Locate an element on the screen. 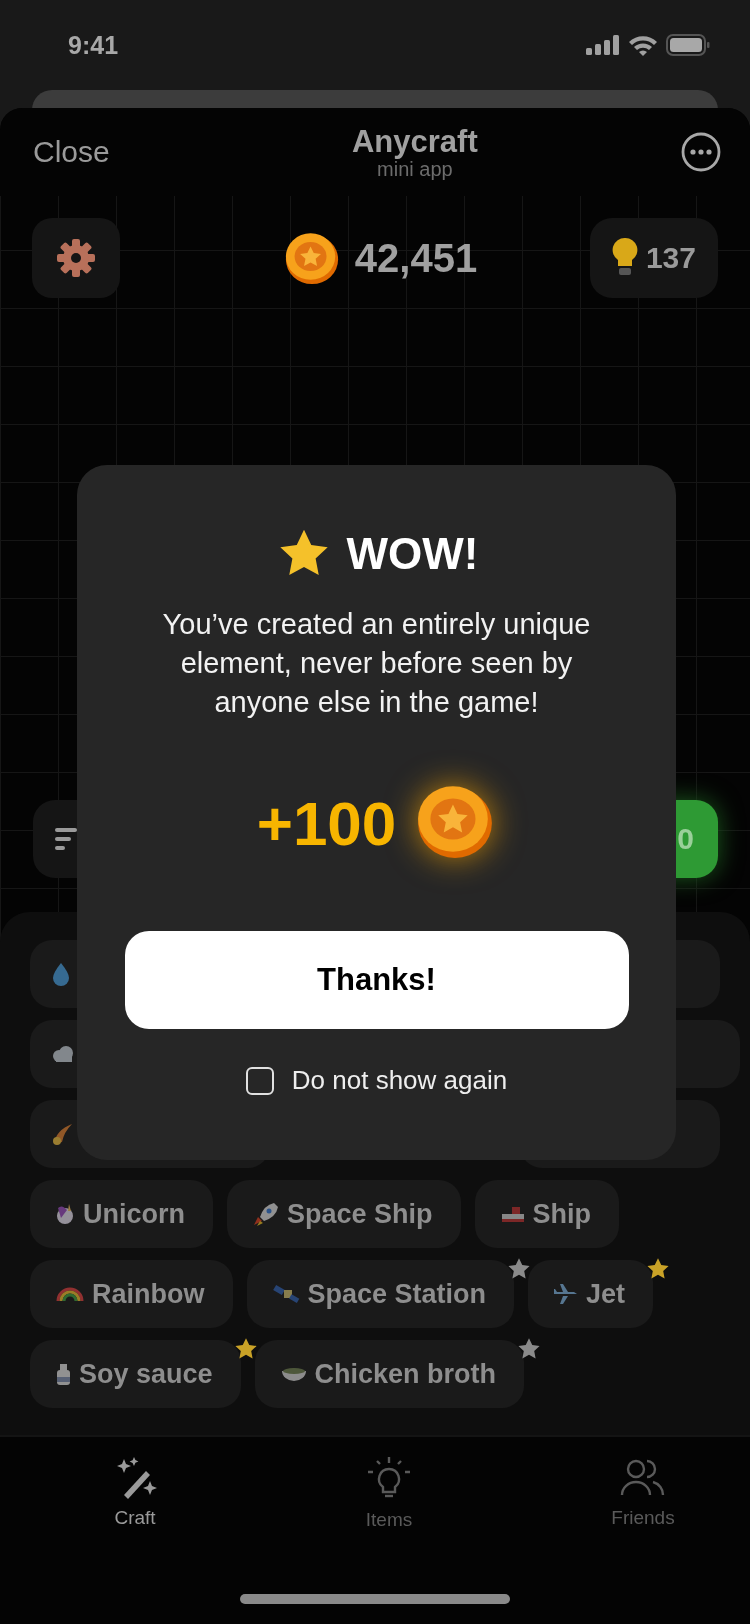 The image size is (750, 1624). menu-icon is located at coordinates (66, 839).